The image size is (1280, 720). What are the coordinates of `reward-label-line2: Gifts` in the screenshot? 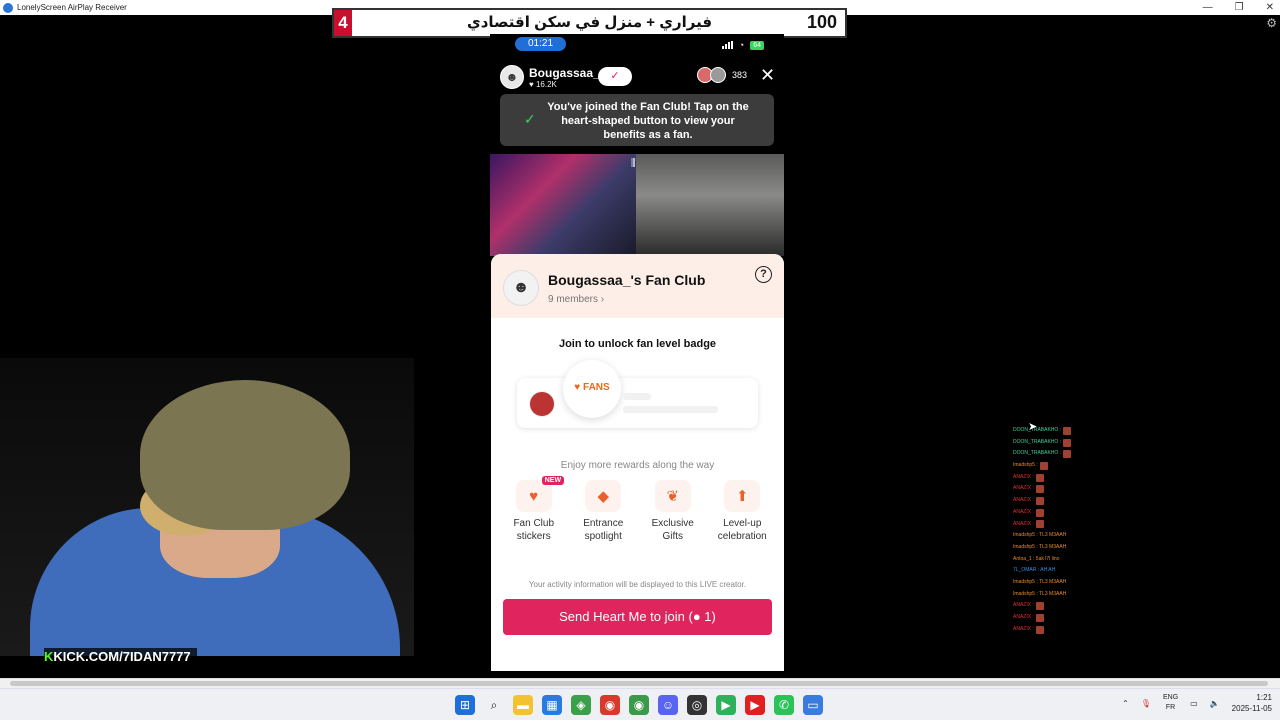 It's located at (673, 536).